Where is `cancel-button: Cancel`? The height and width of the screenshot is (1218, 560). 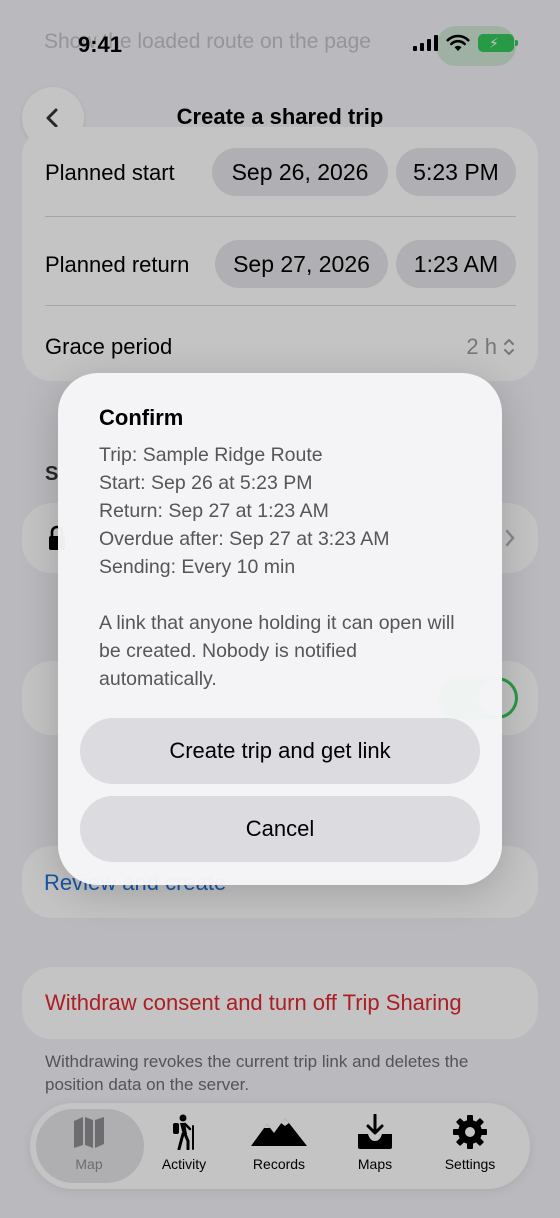
cancel-button: Cancel is located at coordinates (280, 829).